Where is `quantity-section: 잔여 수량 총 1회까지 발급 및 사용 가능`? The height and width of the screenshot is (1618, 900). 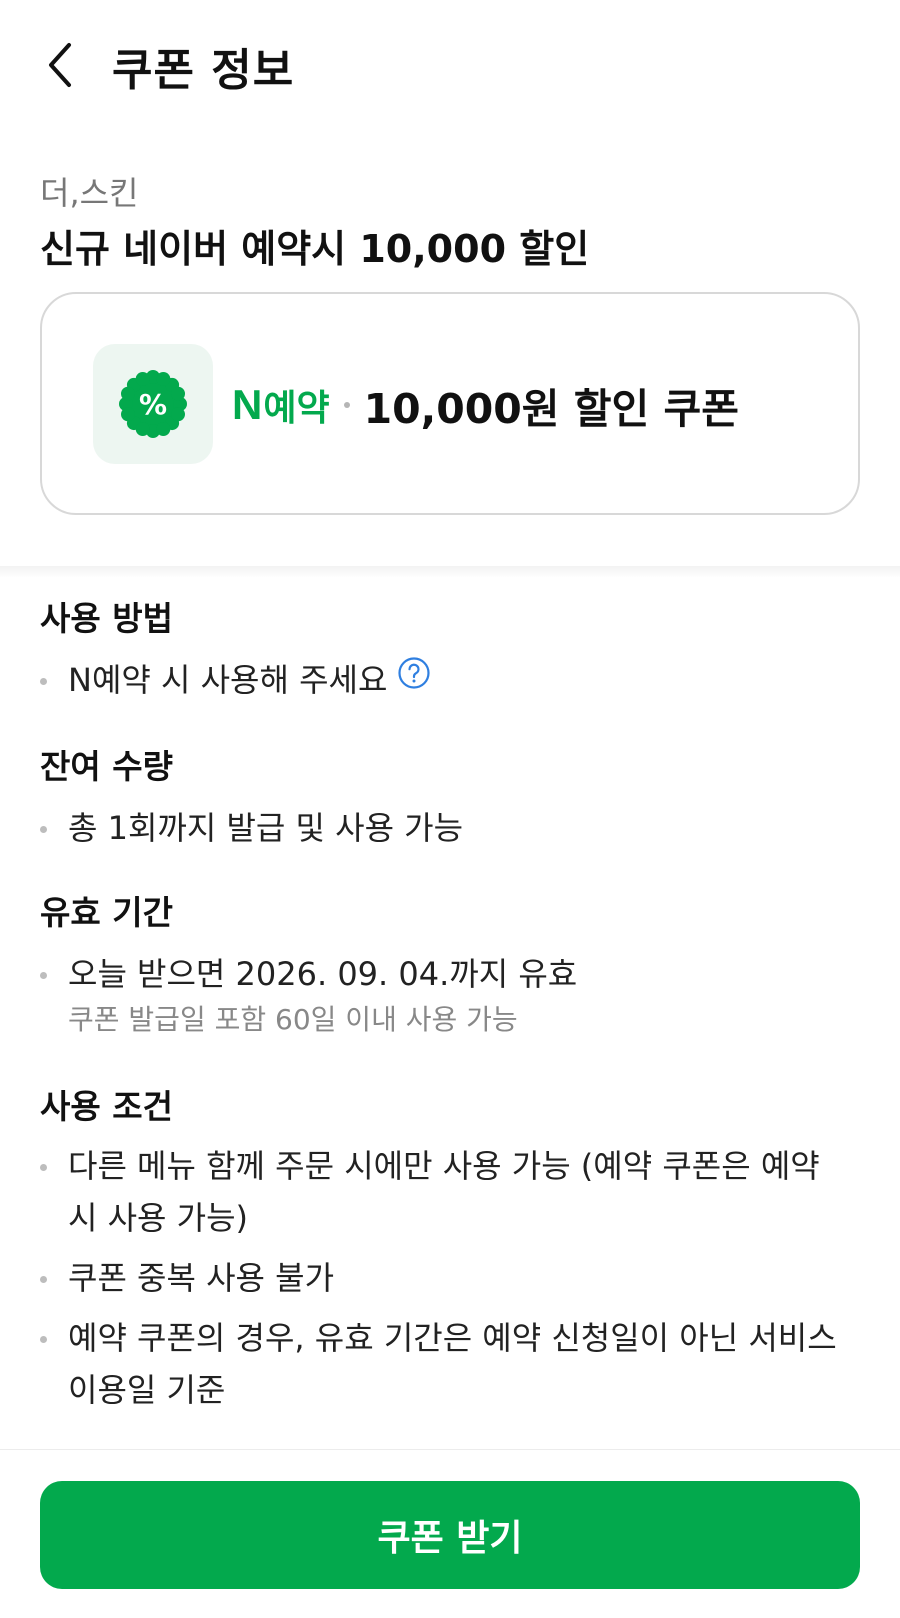
quantity-section: 잔여 수량 총 1회까지 발급 및 사용 가능 is located at coordinates (455, 797).